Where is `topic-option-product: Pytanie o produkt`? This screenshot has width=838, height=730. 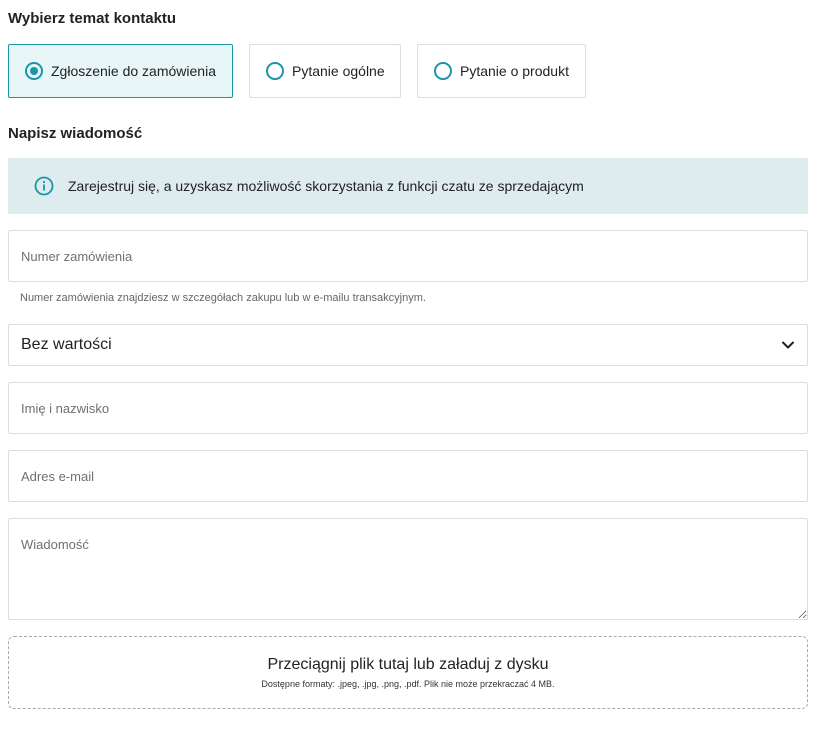 topic-option-product: Pytanie o produkt is located at coordinates (501, 71).